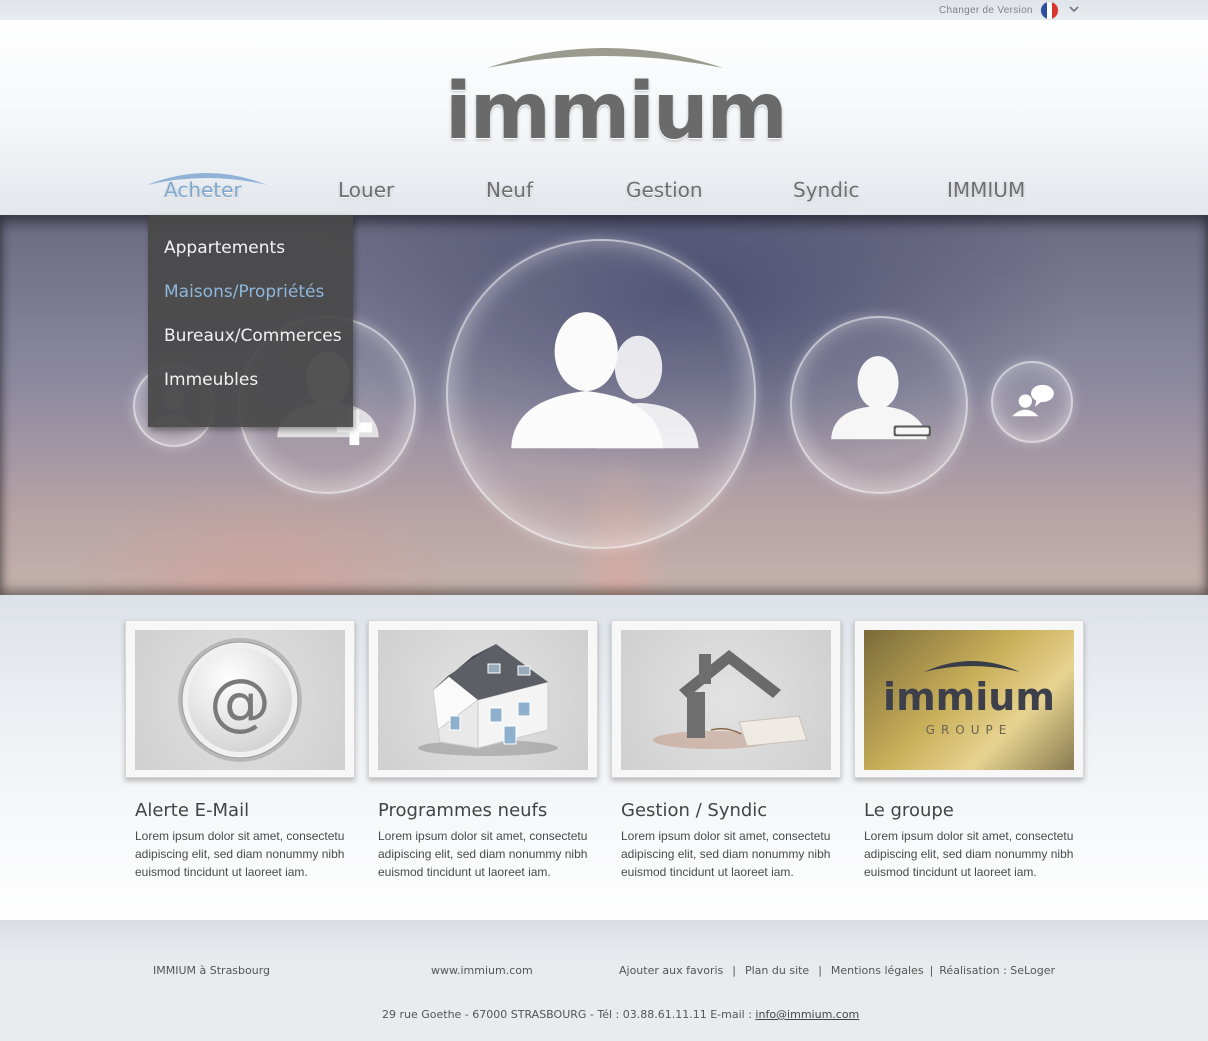 The image size is (1208, 1041). I want to click on nav-item-acheter: Acheter, so click(203, 190).